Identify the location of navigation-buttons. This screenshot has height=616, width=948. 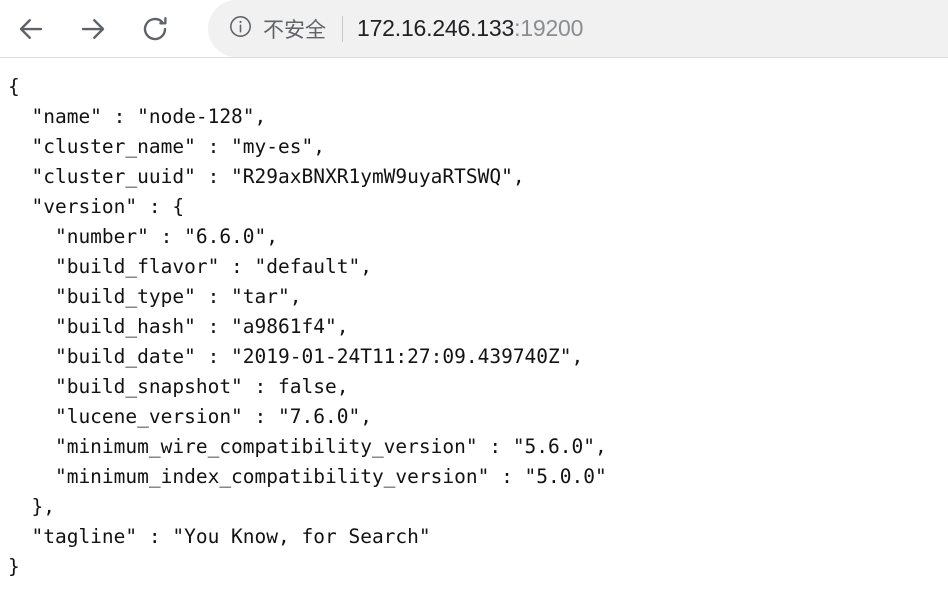
(93, 28).